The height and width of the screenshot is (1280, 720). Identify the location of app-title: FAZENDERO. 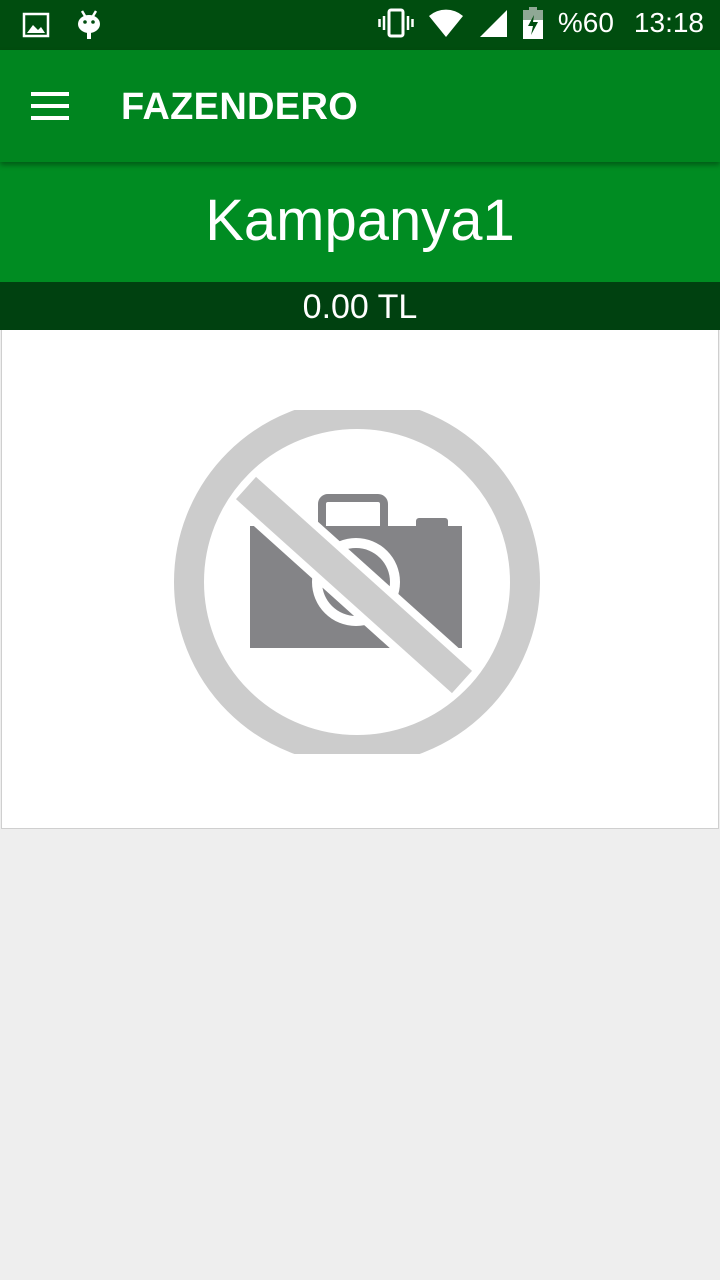
(240, 107).